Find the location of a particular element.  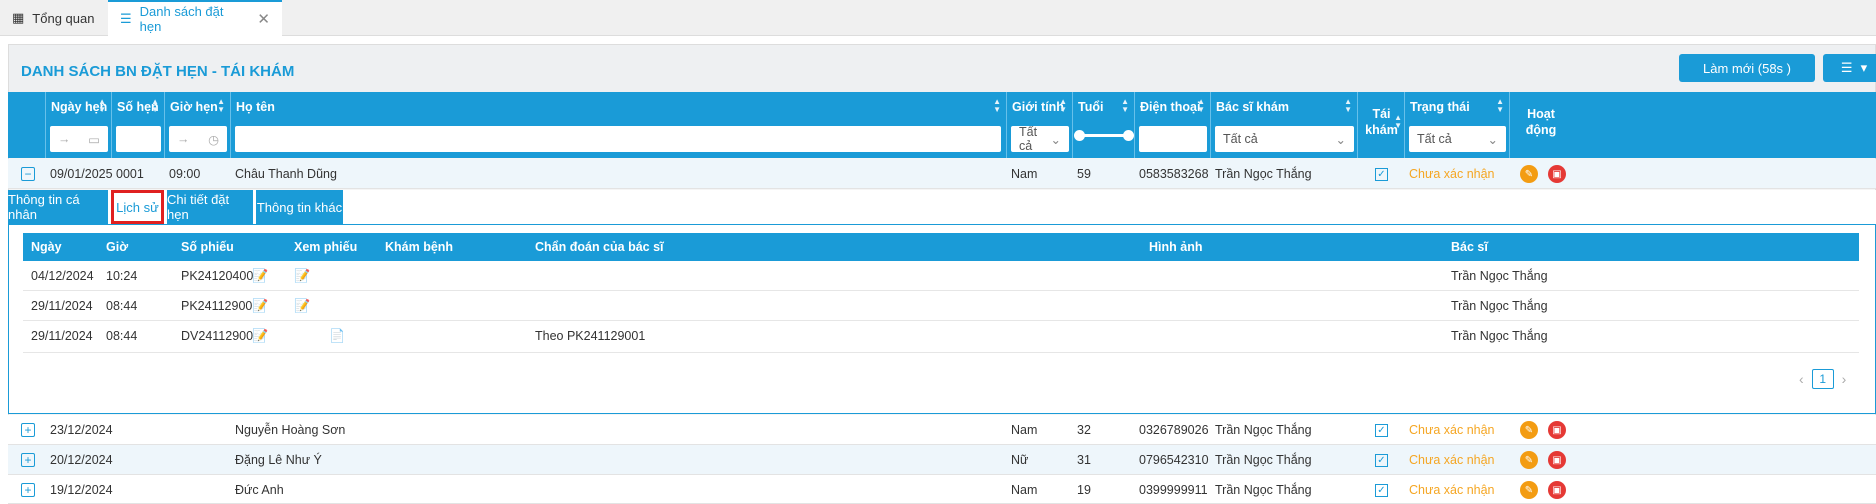

history-cell-ngay: 29/11/2024 is located at coordinates (62, 306).